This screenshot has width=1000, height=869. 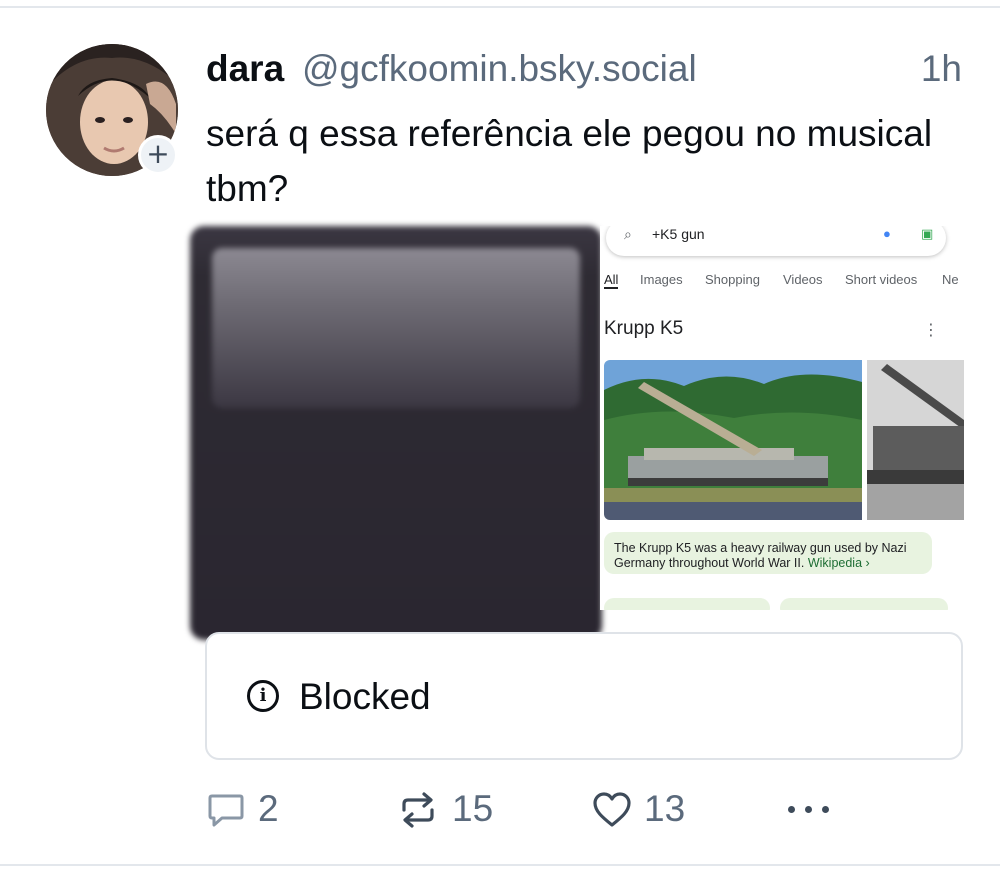 I want to click on more-options-button, so click(x=811, y=812).